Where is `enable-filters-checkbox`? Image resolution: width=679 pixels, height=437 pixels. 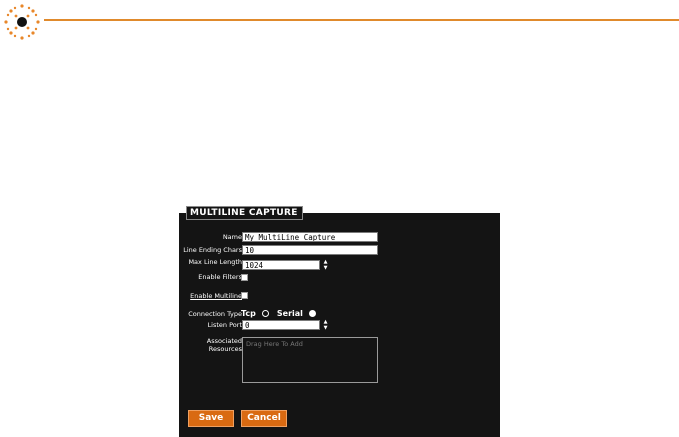 enable-filters-checkbox is located at coordinates (244, 277).